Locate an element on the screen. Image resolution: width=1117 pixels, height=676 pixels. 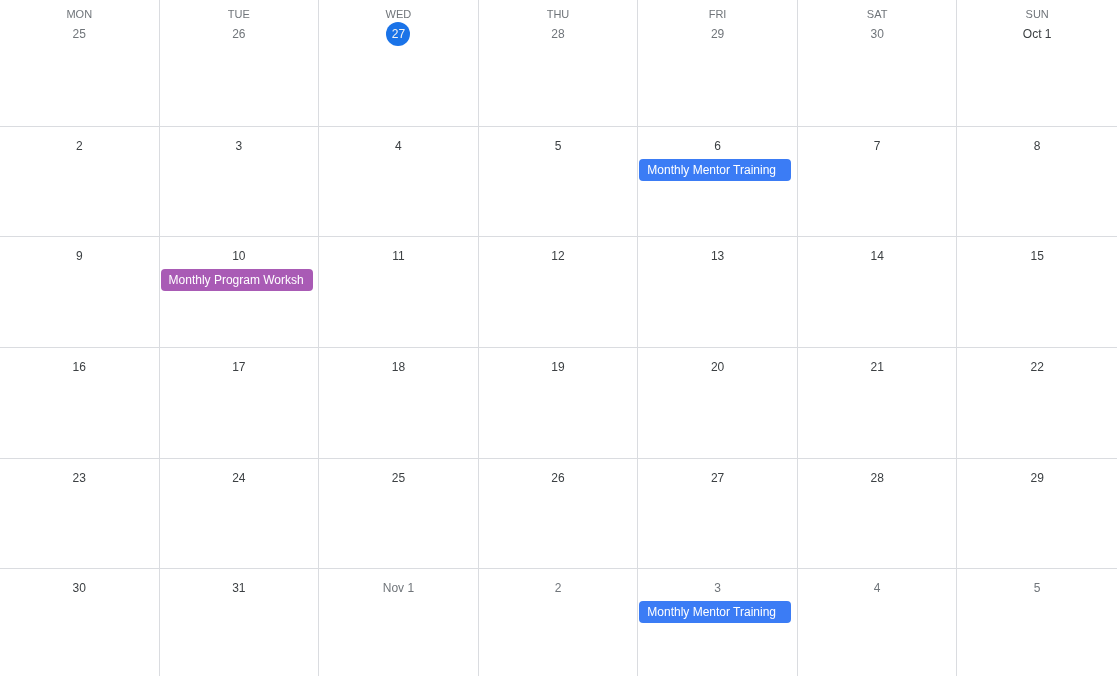
day-number: 8 is located at coordinates (1037, 146).